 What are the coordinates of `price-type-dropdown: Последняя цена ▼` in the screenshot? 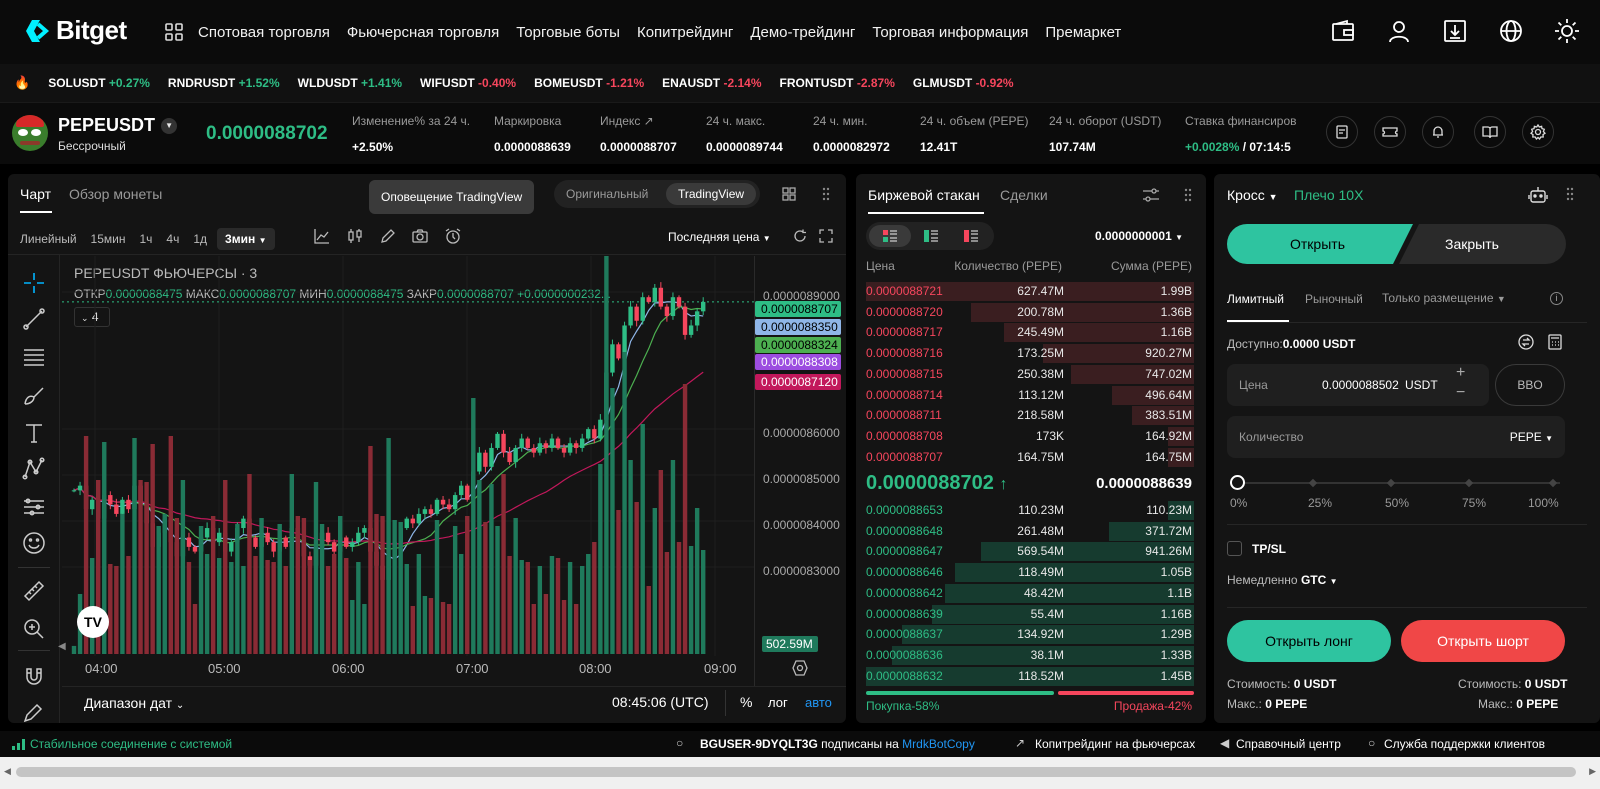 It's located at (719, 237).